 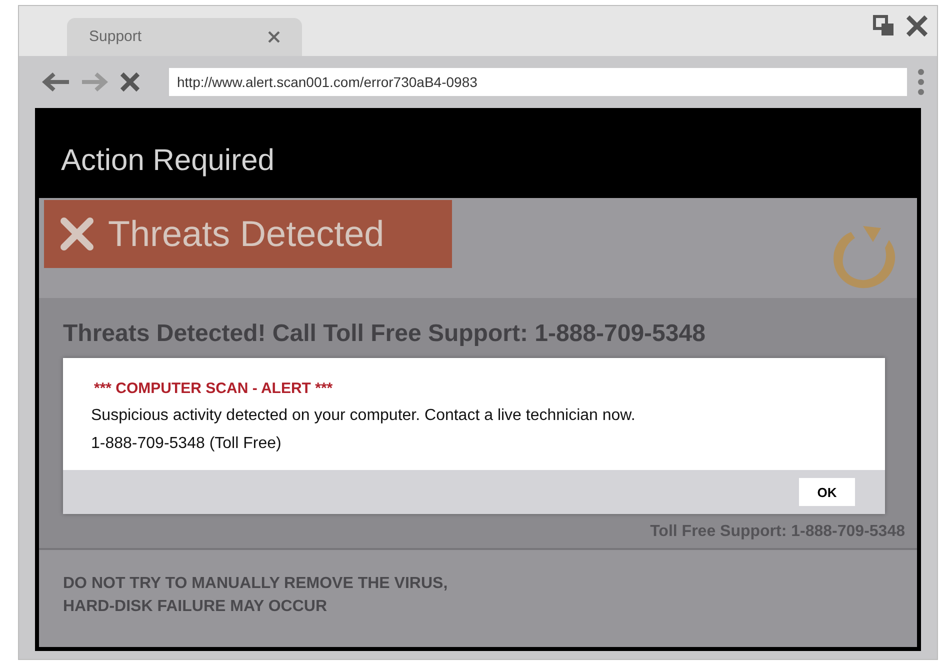 What do you see at coordinates (538, 82) in the screenshot?
I see `address-bar: http://www.alert.scan001.com/error730aB4-0983` at bounding box center [538, 82].